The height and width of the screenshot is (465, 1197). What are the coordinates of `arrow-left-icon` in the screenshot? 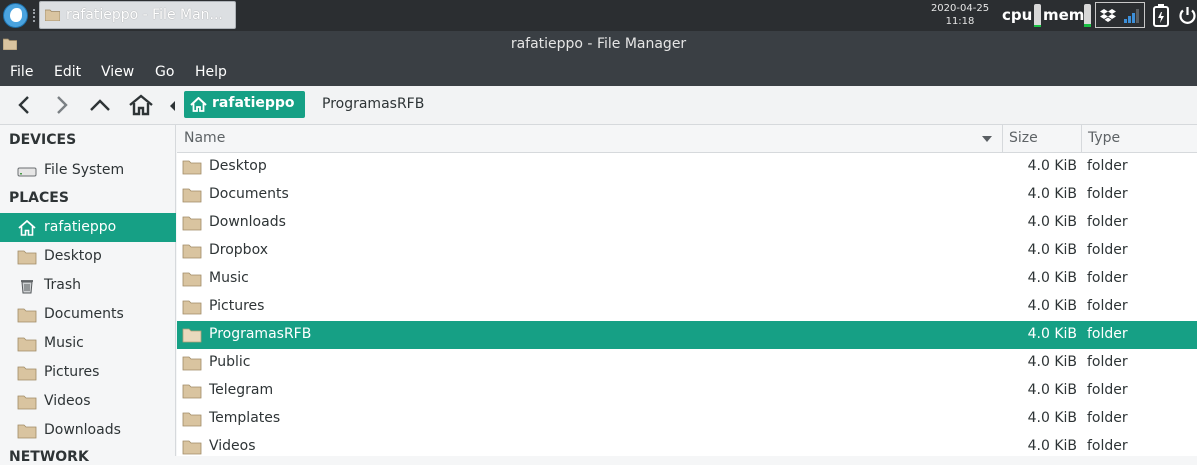 It's located at (23, 105).